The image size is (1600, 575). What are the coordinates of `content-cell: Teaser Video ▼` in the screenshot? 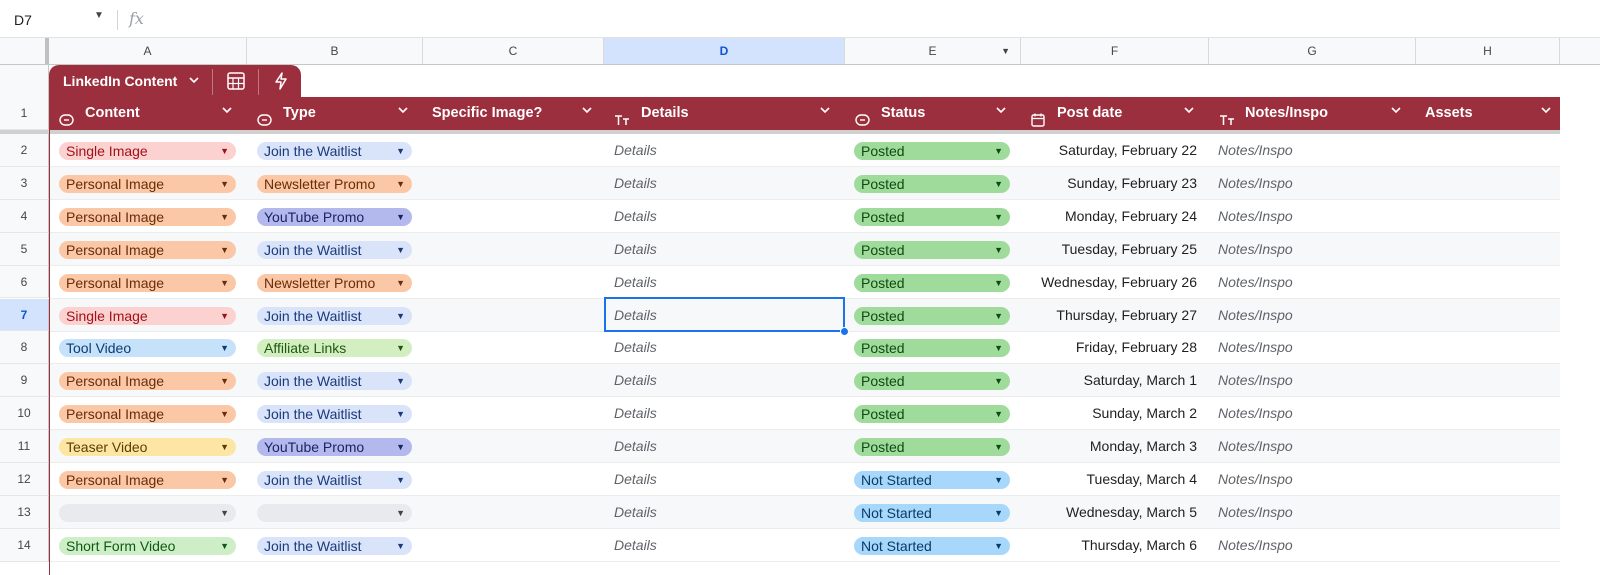 It's located at (148, 446).